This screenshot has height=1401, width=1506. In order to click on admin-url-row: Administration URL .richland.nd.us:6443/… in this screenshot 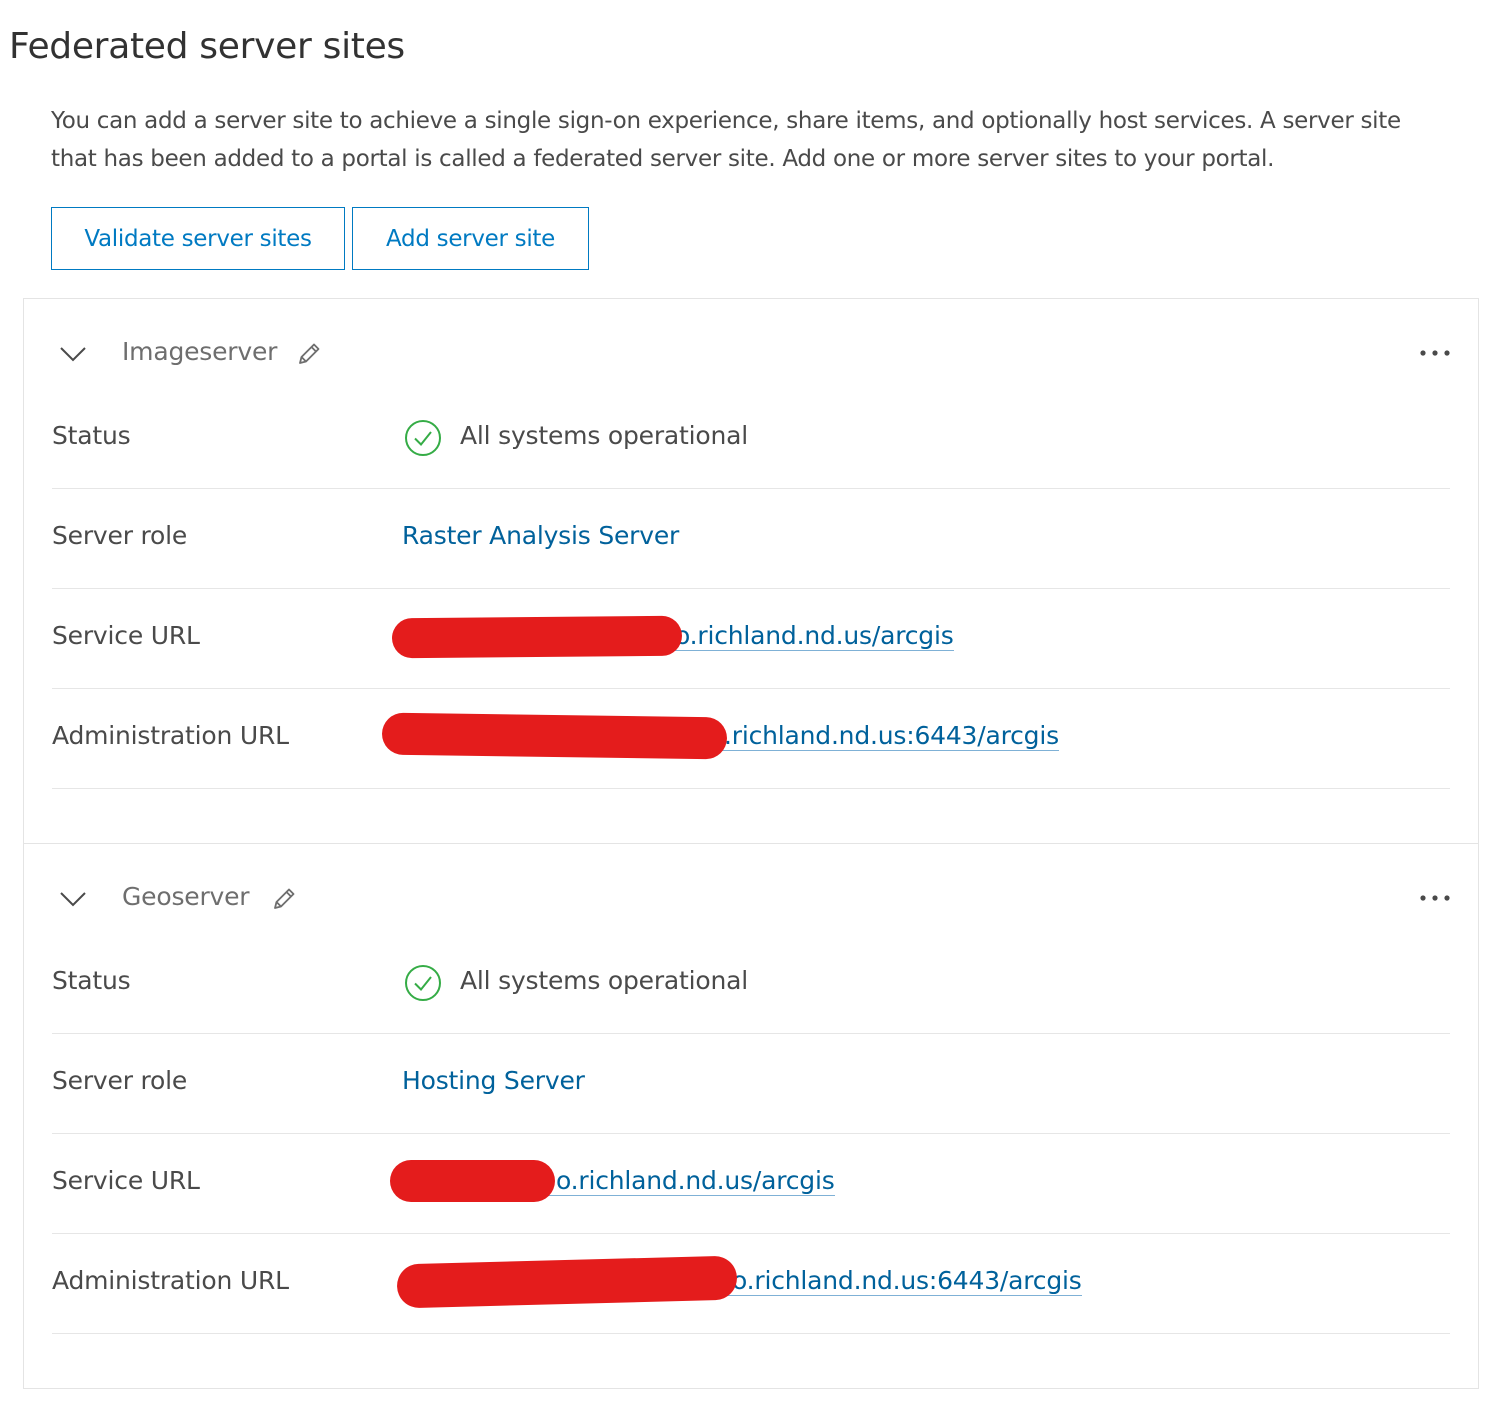, I will do `click(751, 739)`.